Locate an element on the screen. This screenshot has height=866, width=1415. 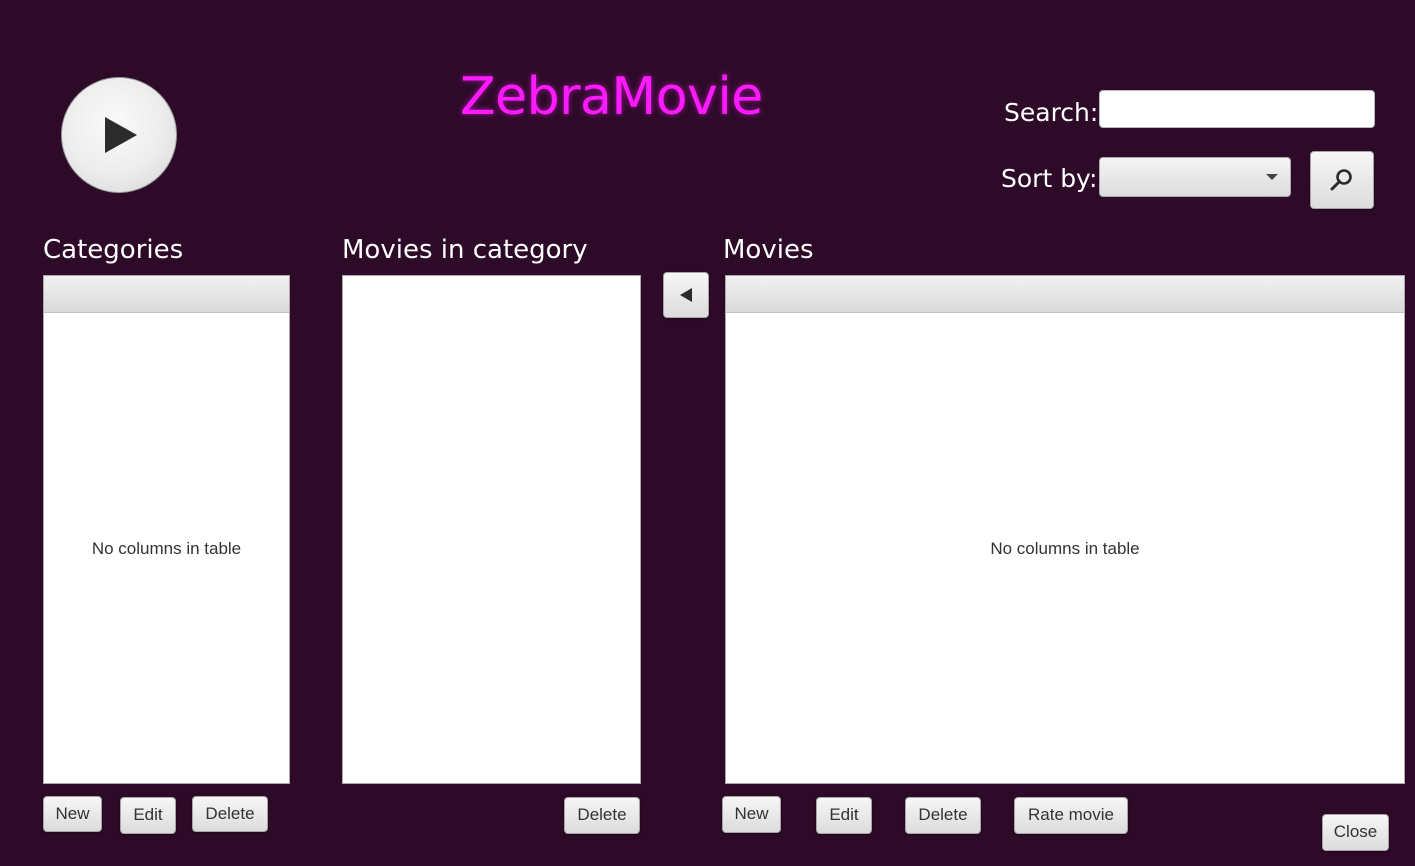
delete-movie-button: Delete is located at coordinates (943, 815).